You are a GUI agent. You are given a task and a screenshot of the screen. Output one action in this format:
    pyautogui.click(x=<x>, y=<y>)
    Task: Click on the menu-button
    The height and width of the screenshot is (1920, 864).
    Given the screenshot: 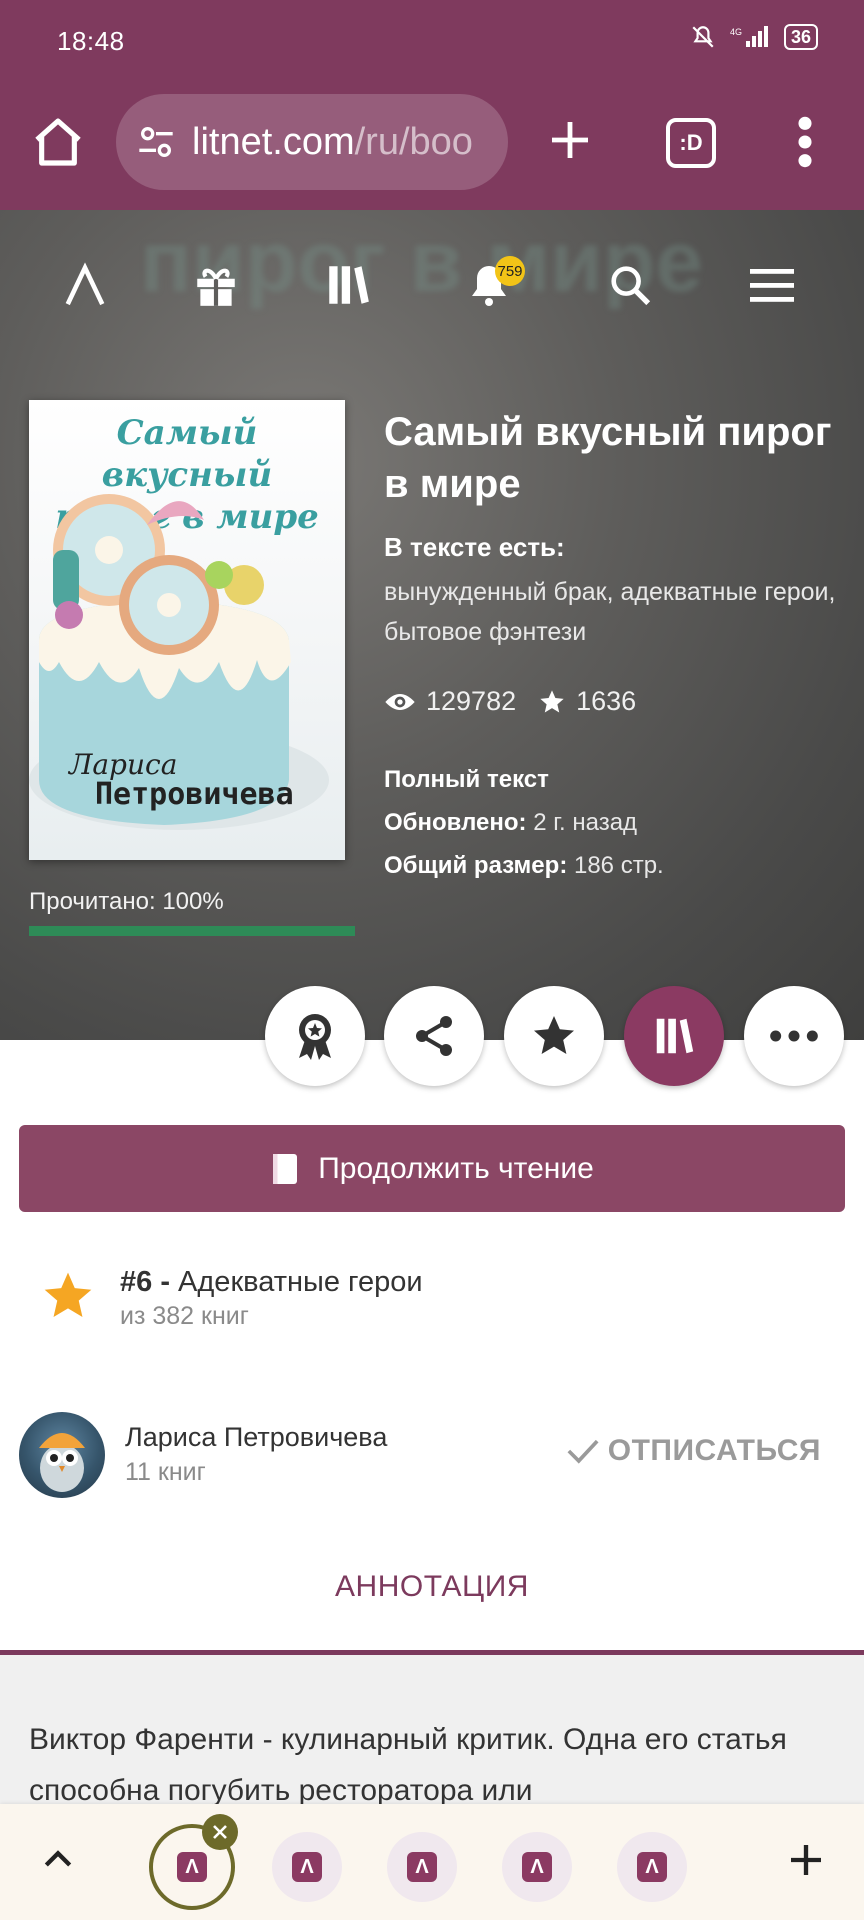 What is the action you would take?
    pyautogui.click(x=772, y=285)
    